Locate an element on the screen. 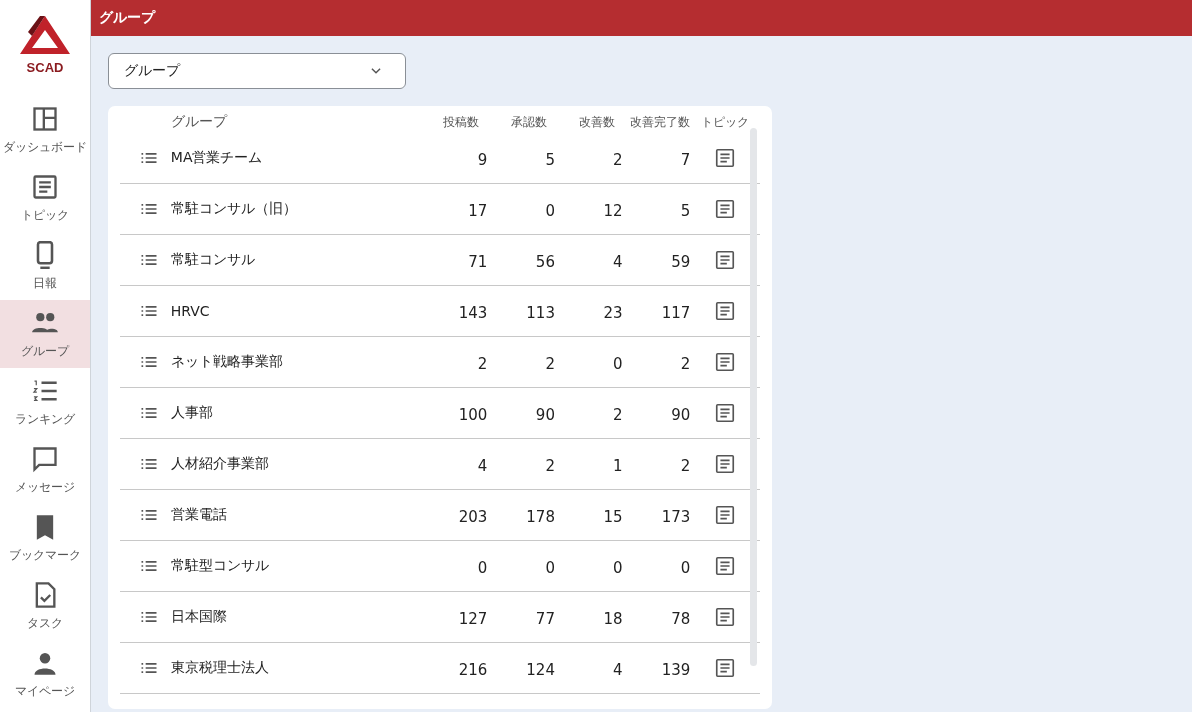 The image size is (1192, 712). nav-item: ランキング is located at coordinates (45, 402).